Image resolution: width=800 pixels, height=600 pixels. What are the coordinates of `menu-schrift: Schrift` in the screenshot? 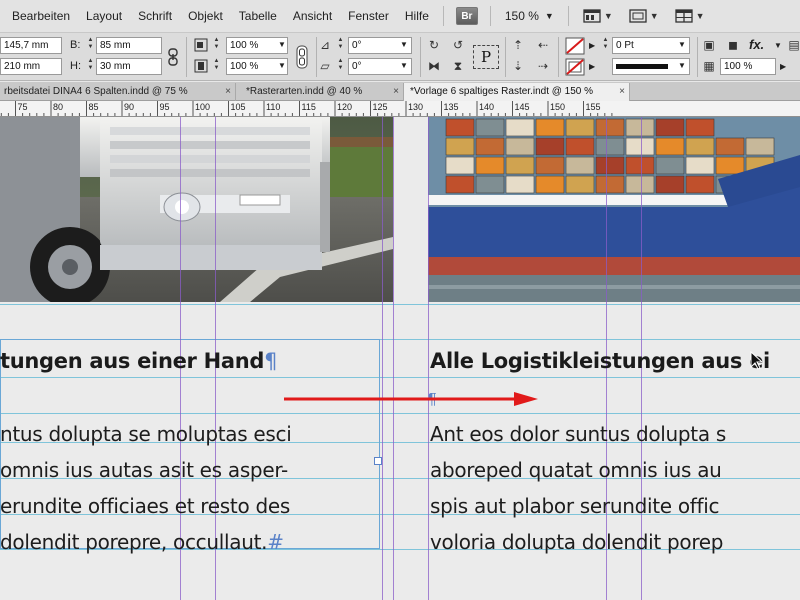 It's located at (155, 16).